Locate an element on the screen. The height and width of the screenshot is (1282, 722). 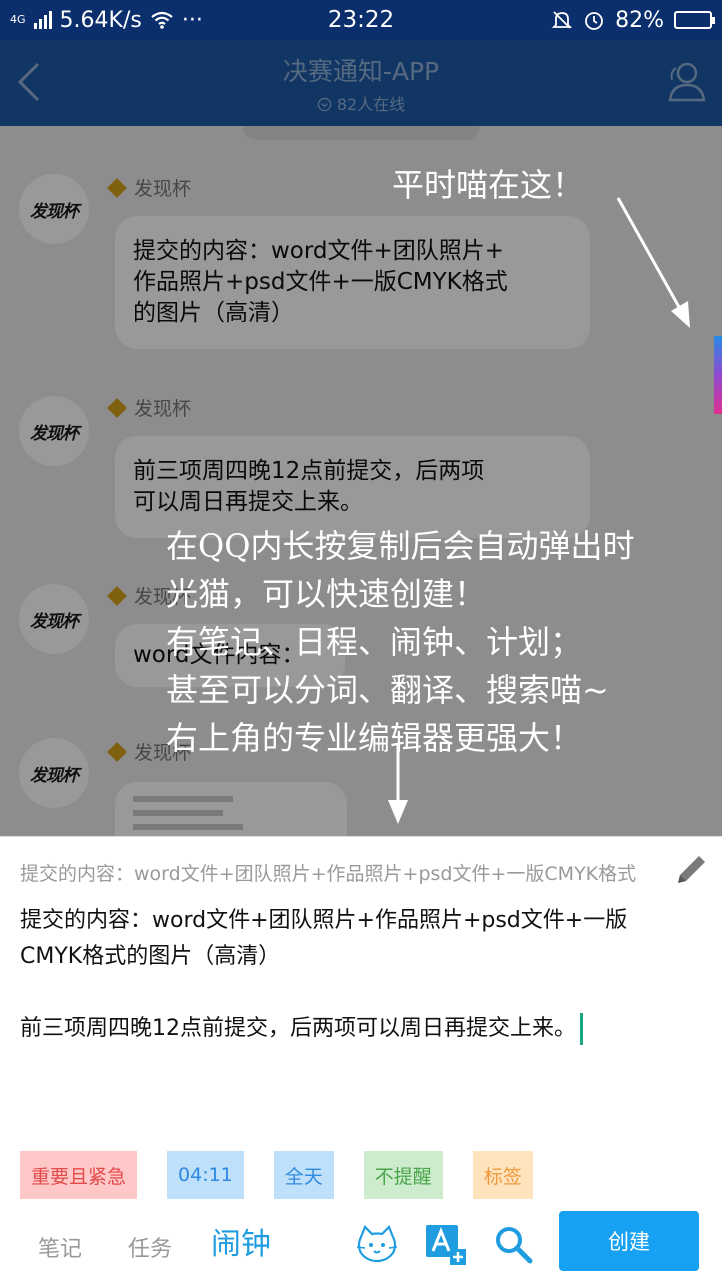
label-tag: 标签 is located at coordinates (502, 1175).